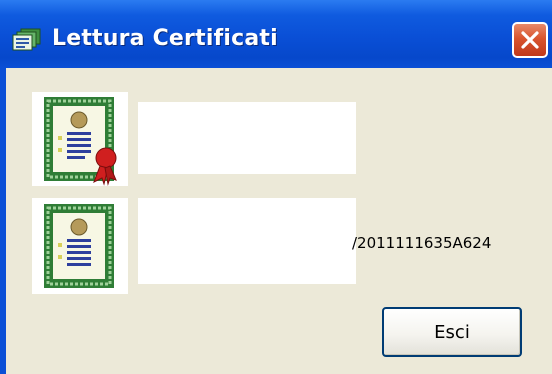  What do you see at coordinates (452, 332) in the screenshot?
I see `exit-button: Esci` at bounding box center [452, 332].